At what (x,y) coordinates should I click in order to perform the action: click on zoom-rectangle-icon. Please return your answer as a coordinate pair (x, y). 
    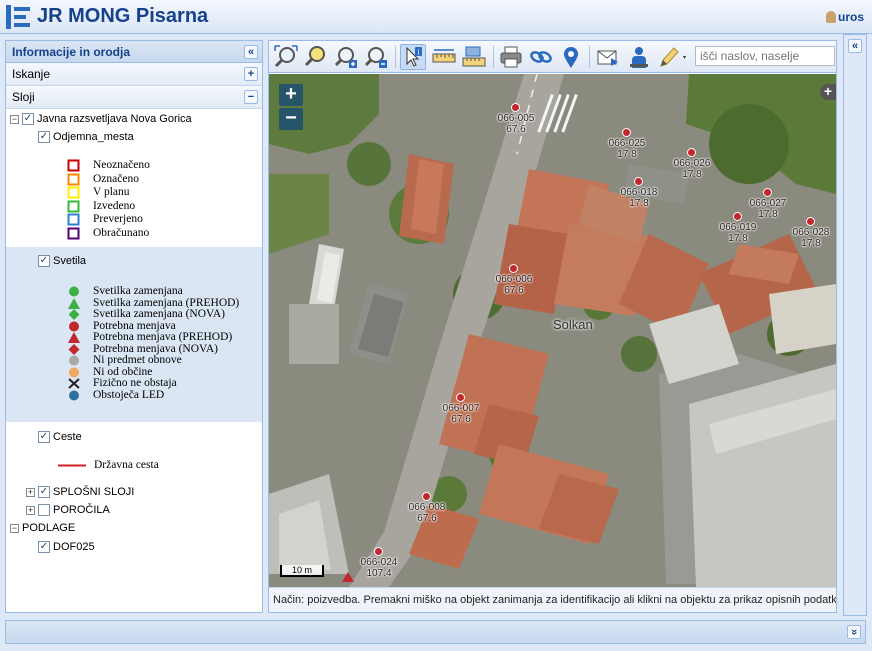
    Looking at the image, I should click on (314, 56).